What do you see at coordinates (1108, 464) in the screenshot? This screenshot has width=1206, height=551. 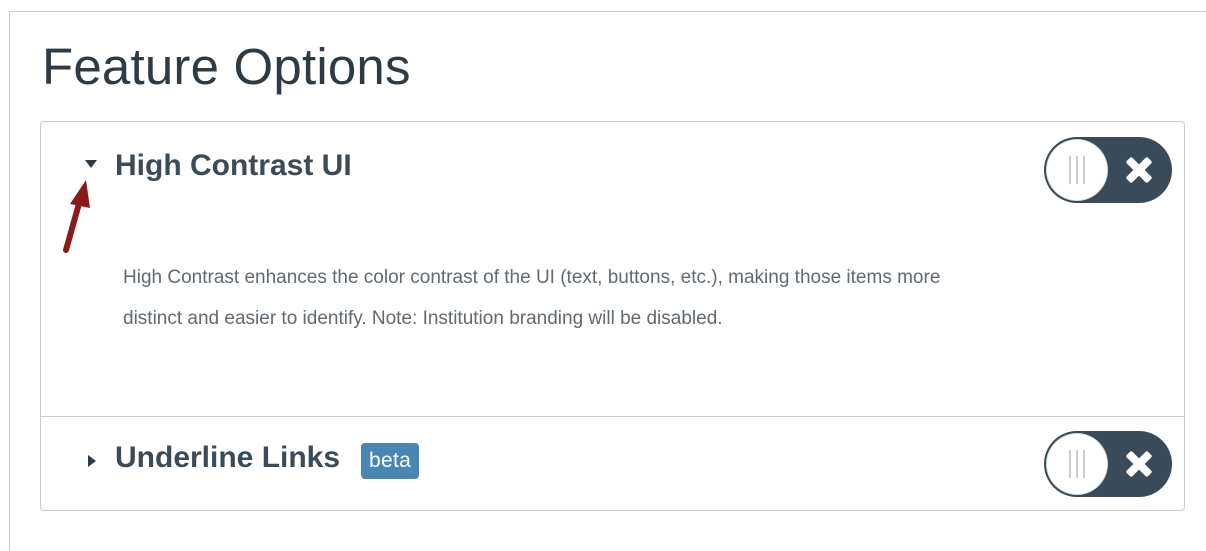 I see `underline-links-toggle` at bounding box center [1108, 464].